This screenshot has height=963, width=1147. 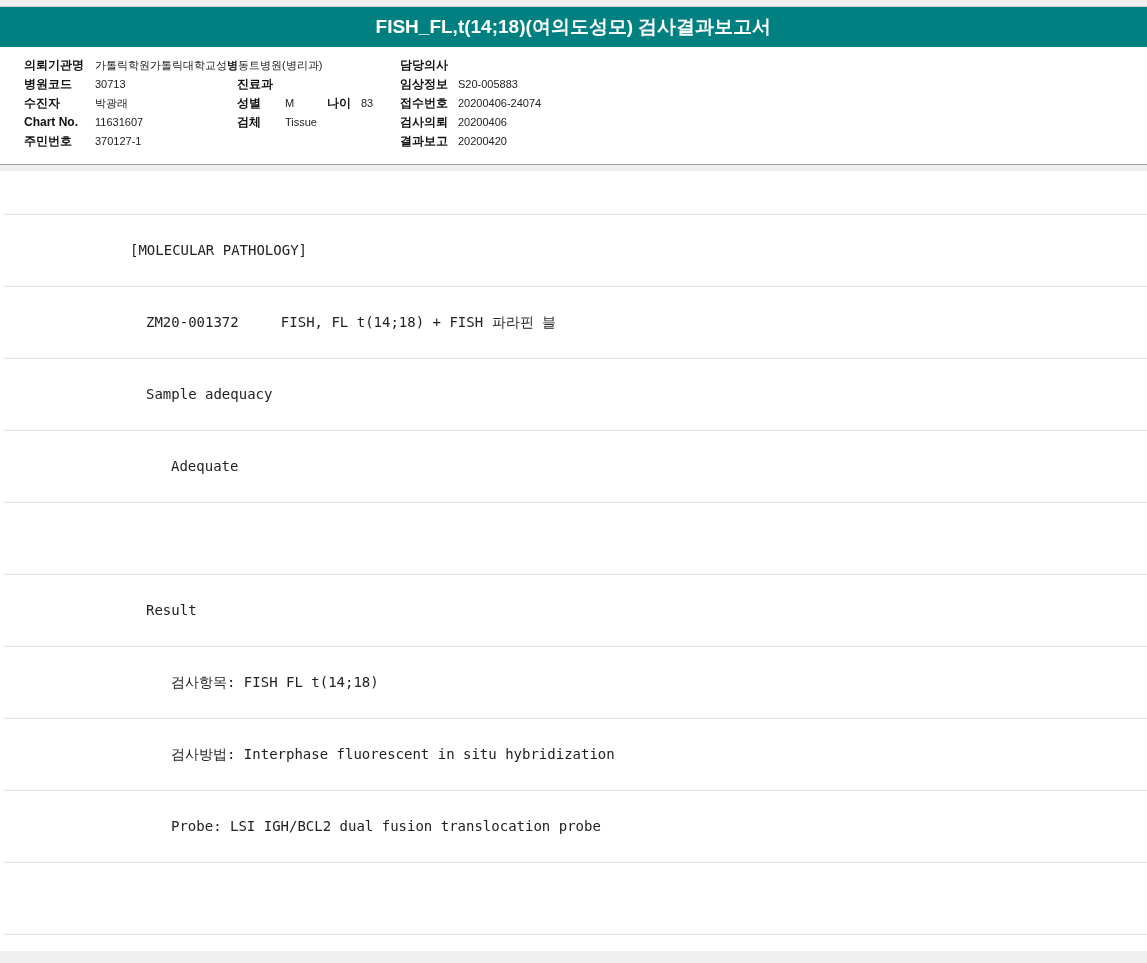 What do you see at coordinates (424, 84) in the screenshot?
I see `field-label: 임상정보` at bounding box center [424, 84].